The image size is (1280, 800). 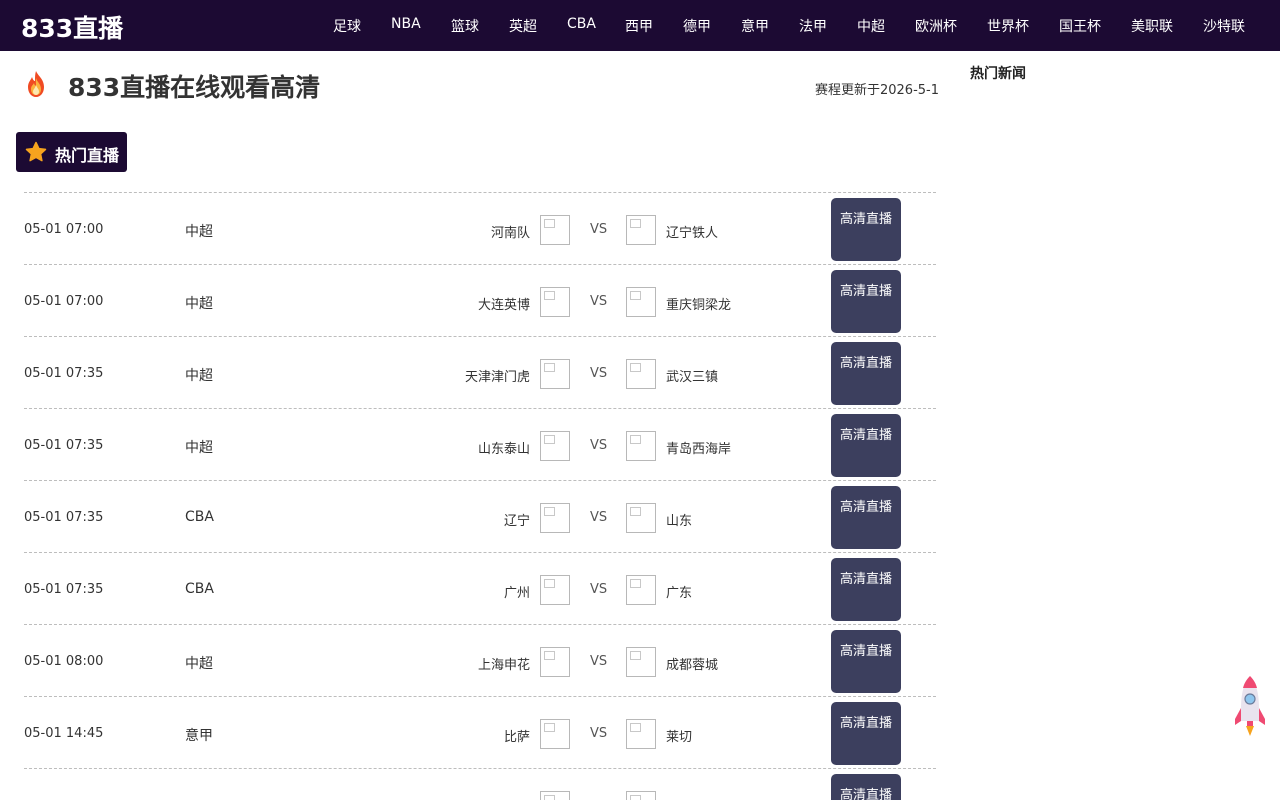 I want to click on nav-item: 法甲, so click(x=813, y=26).